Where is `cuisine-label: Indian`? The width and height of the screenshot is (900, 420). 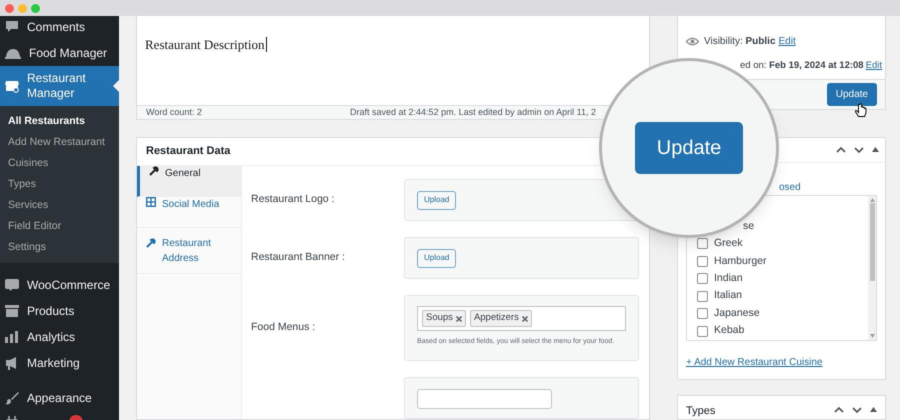
cuisine-label: Indian is located at coordinates (728, 278).